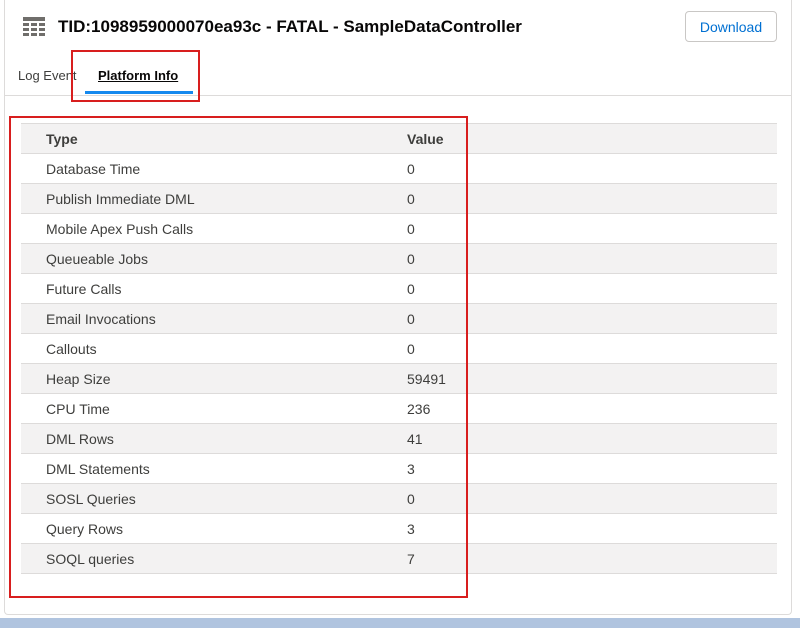 The width and height of the screenshot is (800, 628). Describe the element at coordinates (731, 26) in the screenshot. I see `download-button: Download` at that location.